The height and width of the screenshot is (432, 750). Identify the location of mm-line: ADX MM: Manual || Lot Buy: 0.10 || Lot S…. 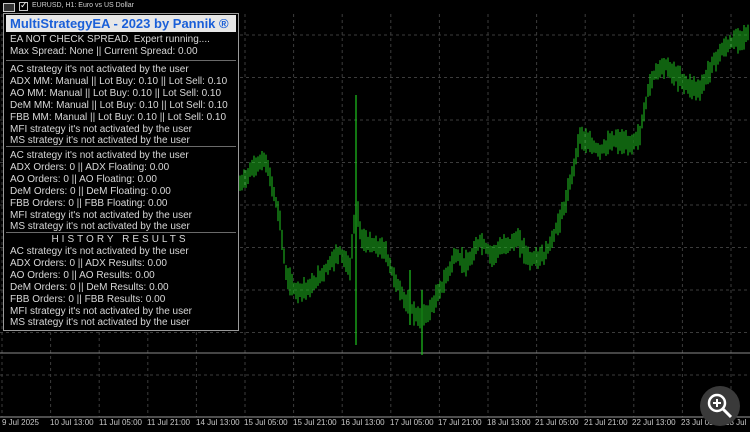
(119, 81).